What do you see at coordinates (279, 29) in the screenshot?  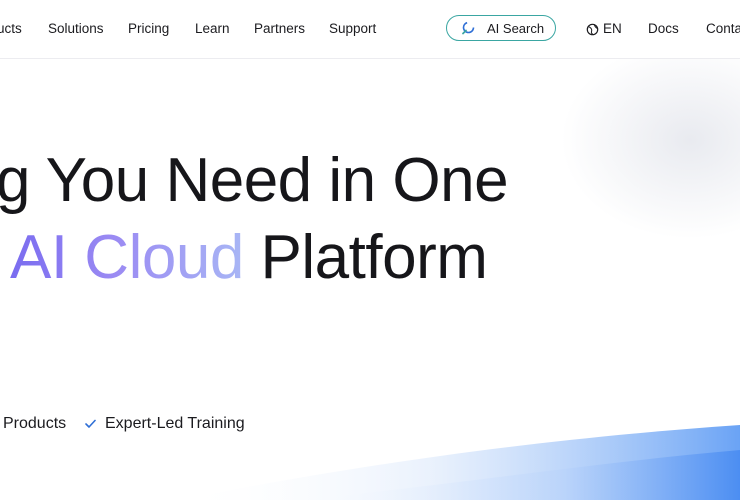 I see `nav-item-partners: Partners` at bounding box center [279, 29].